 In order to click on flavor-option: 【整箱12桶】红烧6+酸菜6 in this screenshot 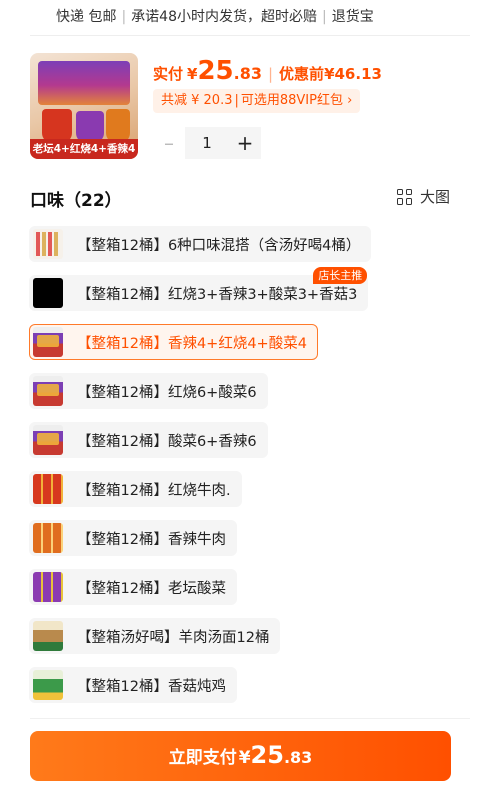, I will do `click(148, 391)`.